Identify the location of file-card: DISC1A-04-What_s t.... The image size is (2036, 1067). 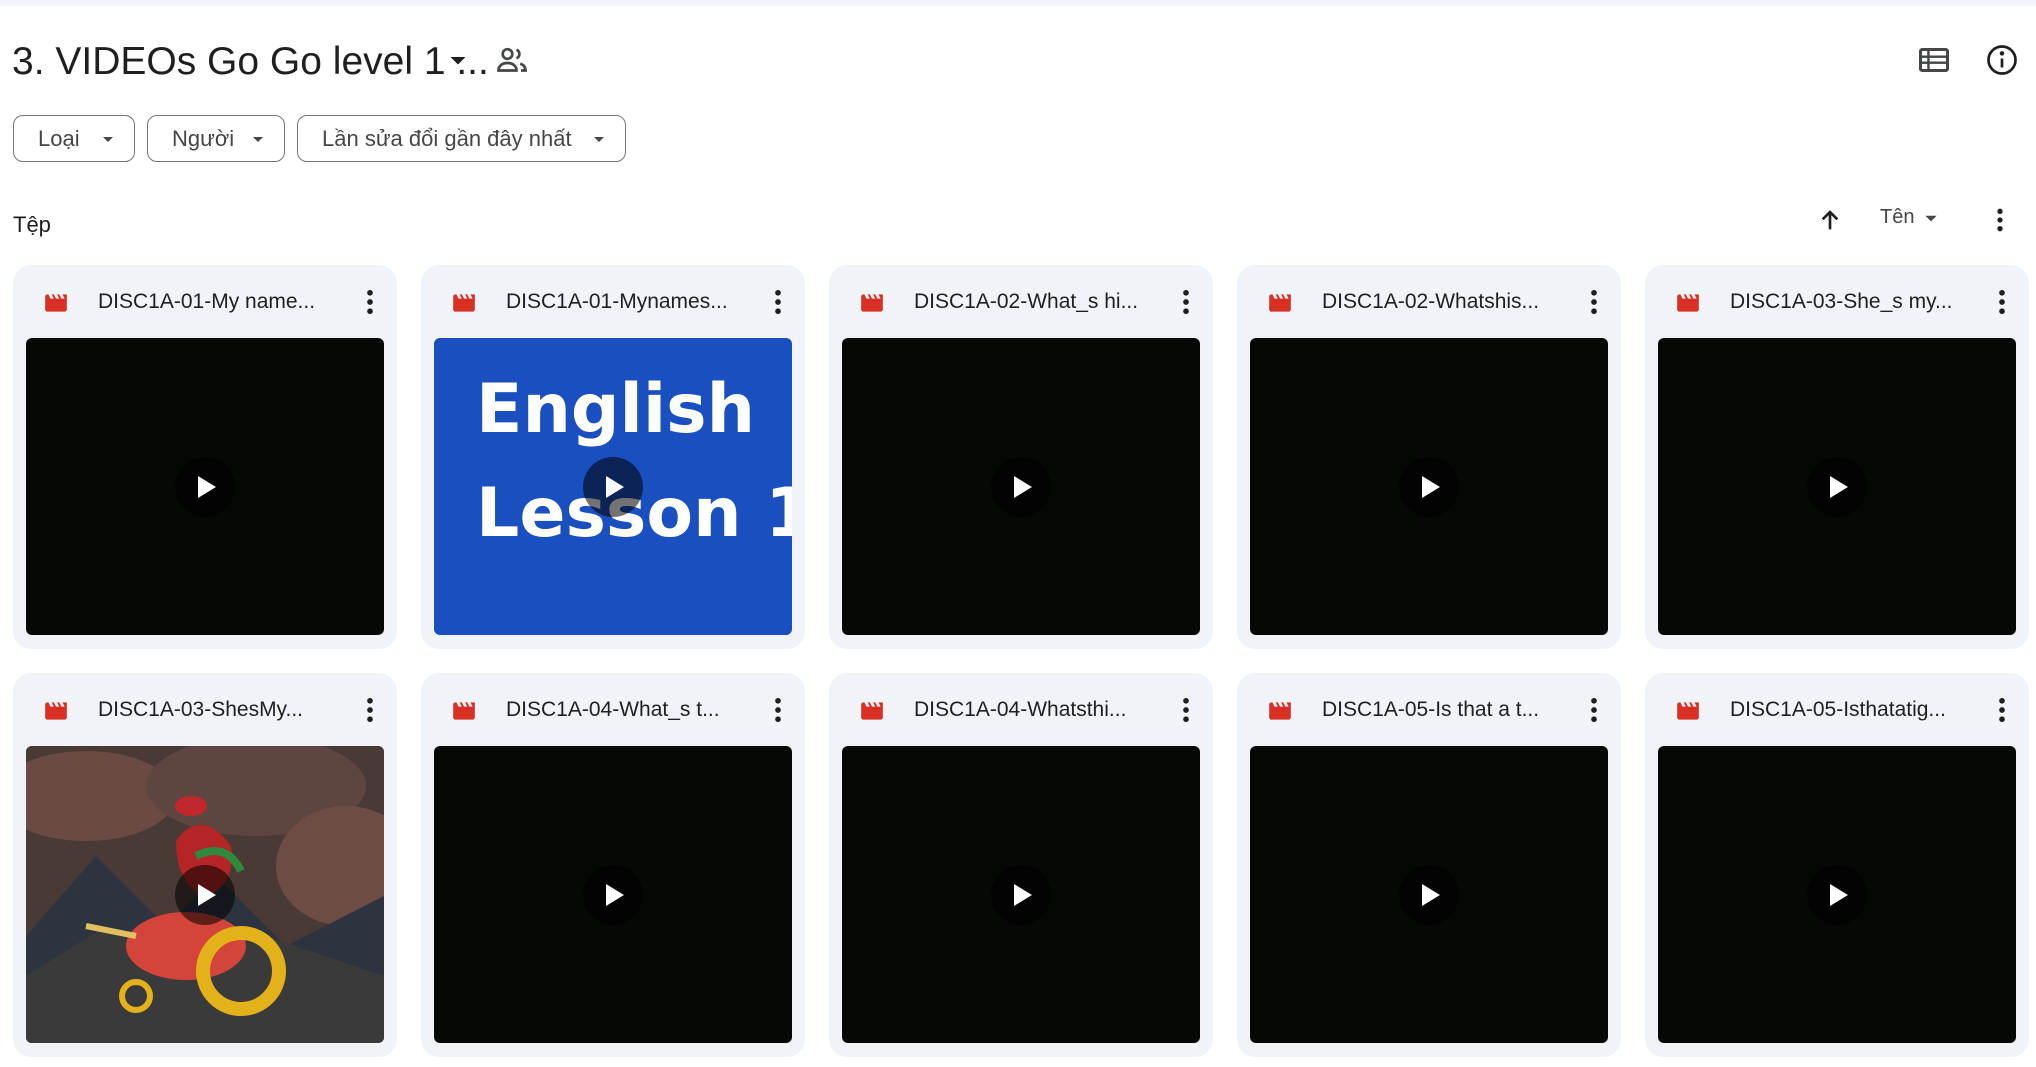
(613, 865).